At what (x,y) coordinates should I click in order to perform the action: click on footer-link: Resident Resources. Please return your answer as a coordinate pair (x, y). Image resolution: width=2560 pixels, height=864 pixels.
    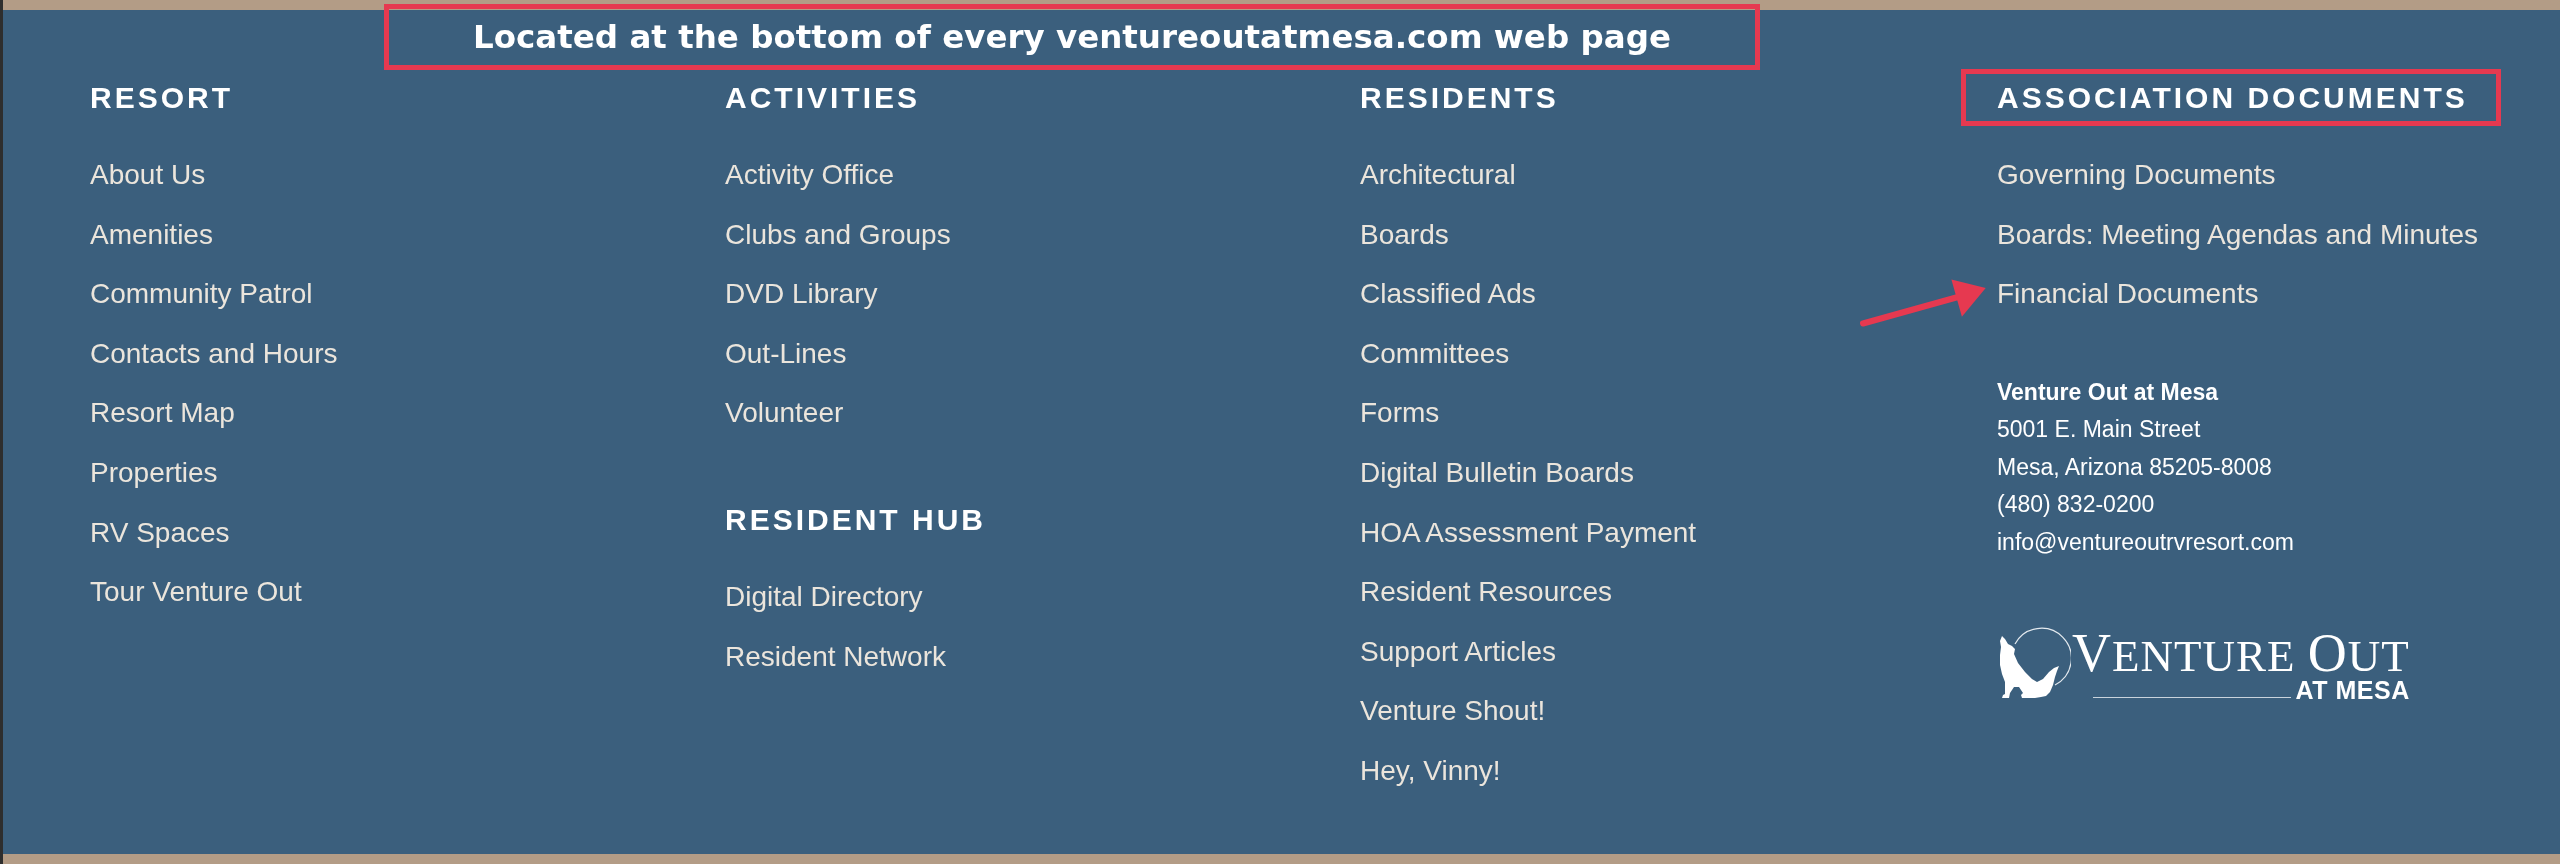
    Looking at the image, I should click on (1486, 592).